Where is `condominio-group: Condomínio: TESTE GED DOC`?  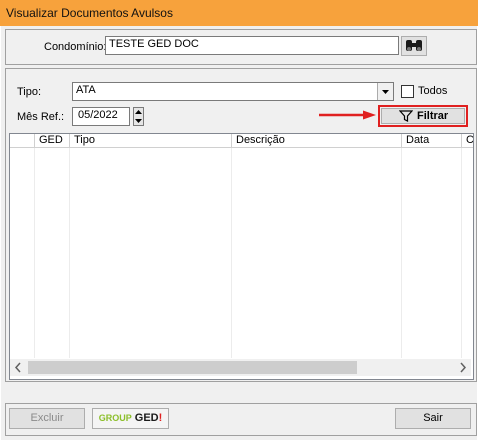 condominio-group: Condomínio: TESTE GED DOC is located at coordinates (241, 47).